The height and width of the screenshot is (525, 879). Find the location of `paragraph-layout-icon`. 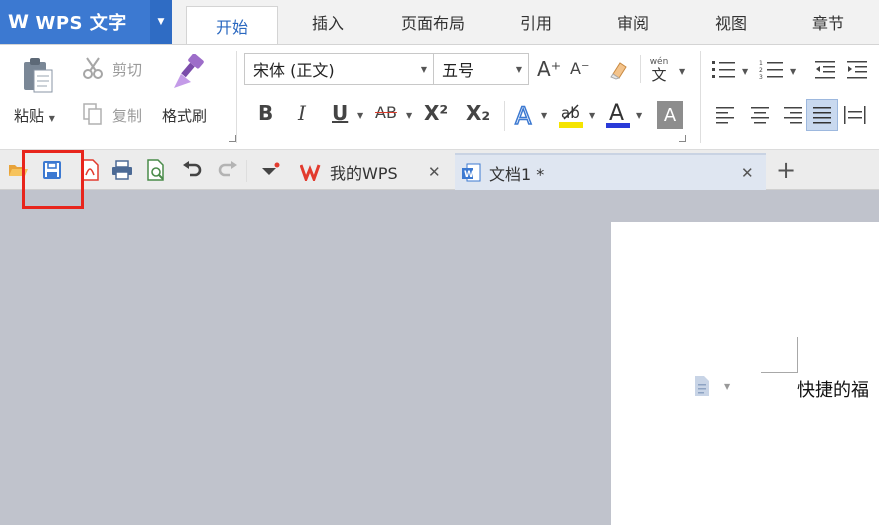

paragraph-layout-icon is located at coordinates (702, 386).